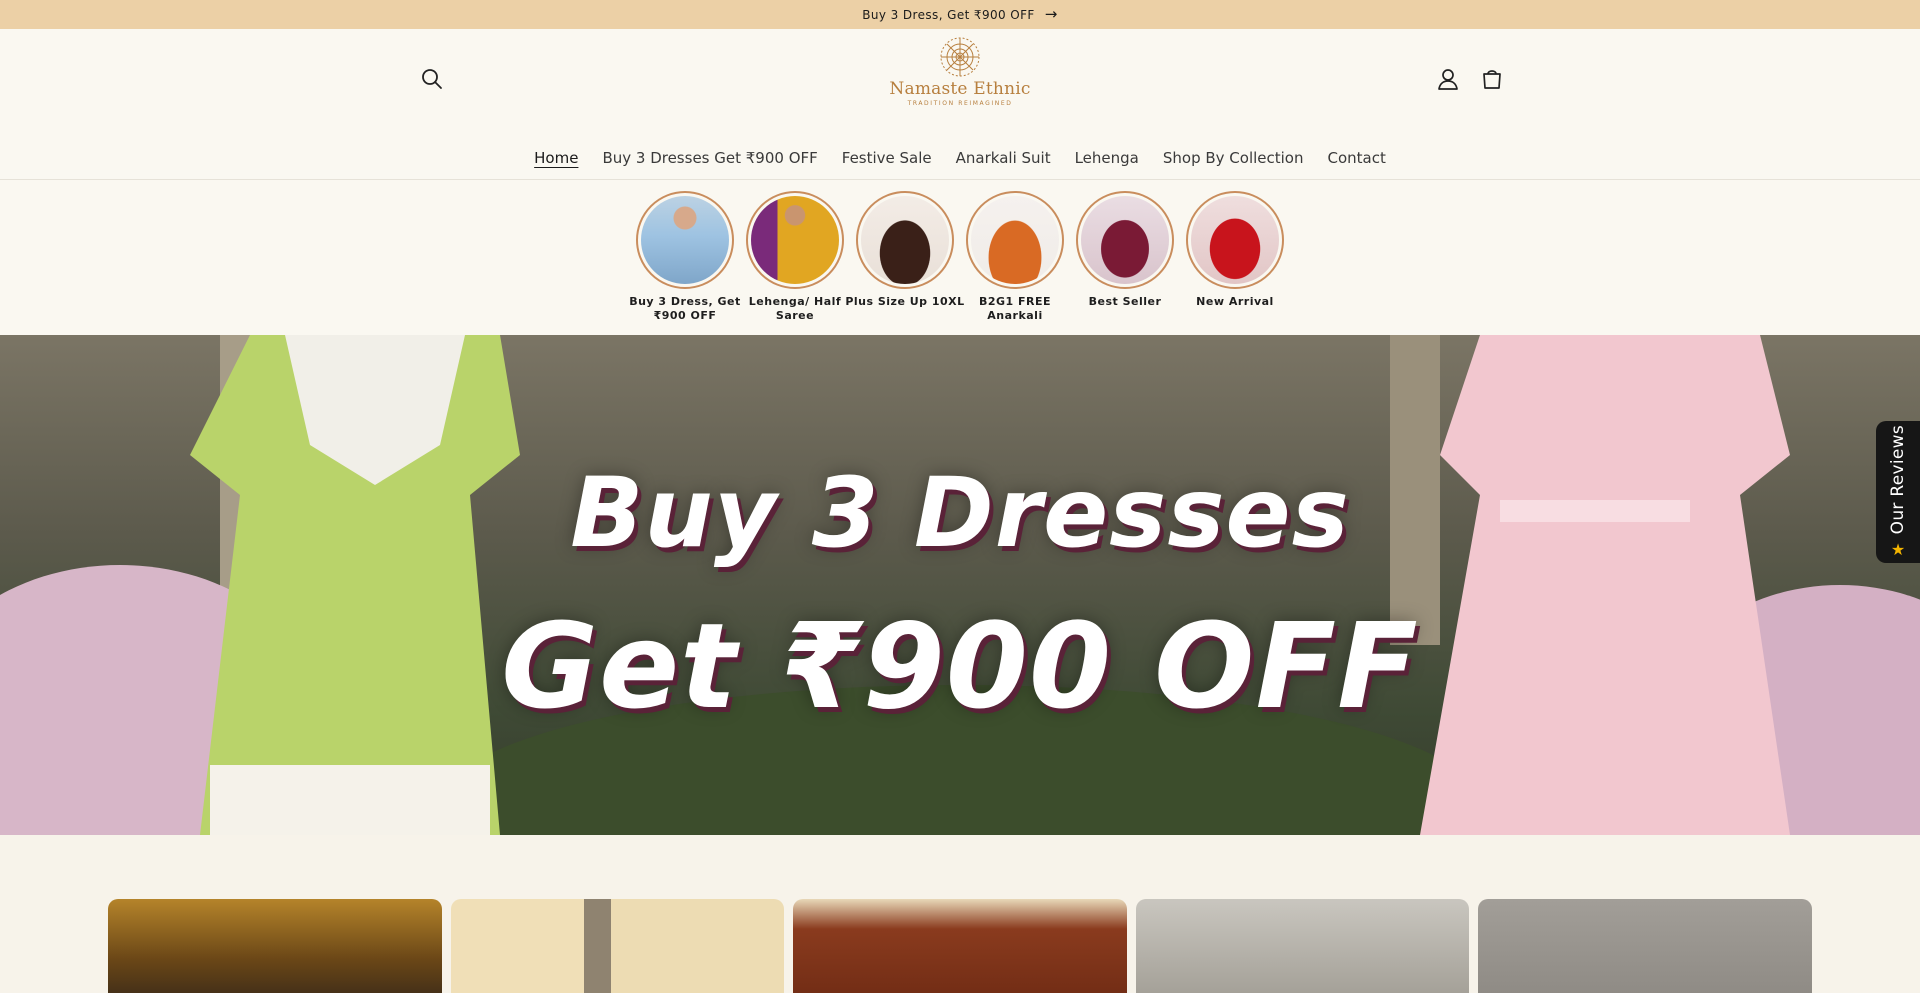  Describe the element at coordinates (1356, 160) in the screenshot. I see `nav-contact: Contact` at that location.